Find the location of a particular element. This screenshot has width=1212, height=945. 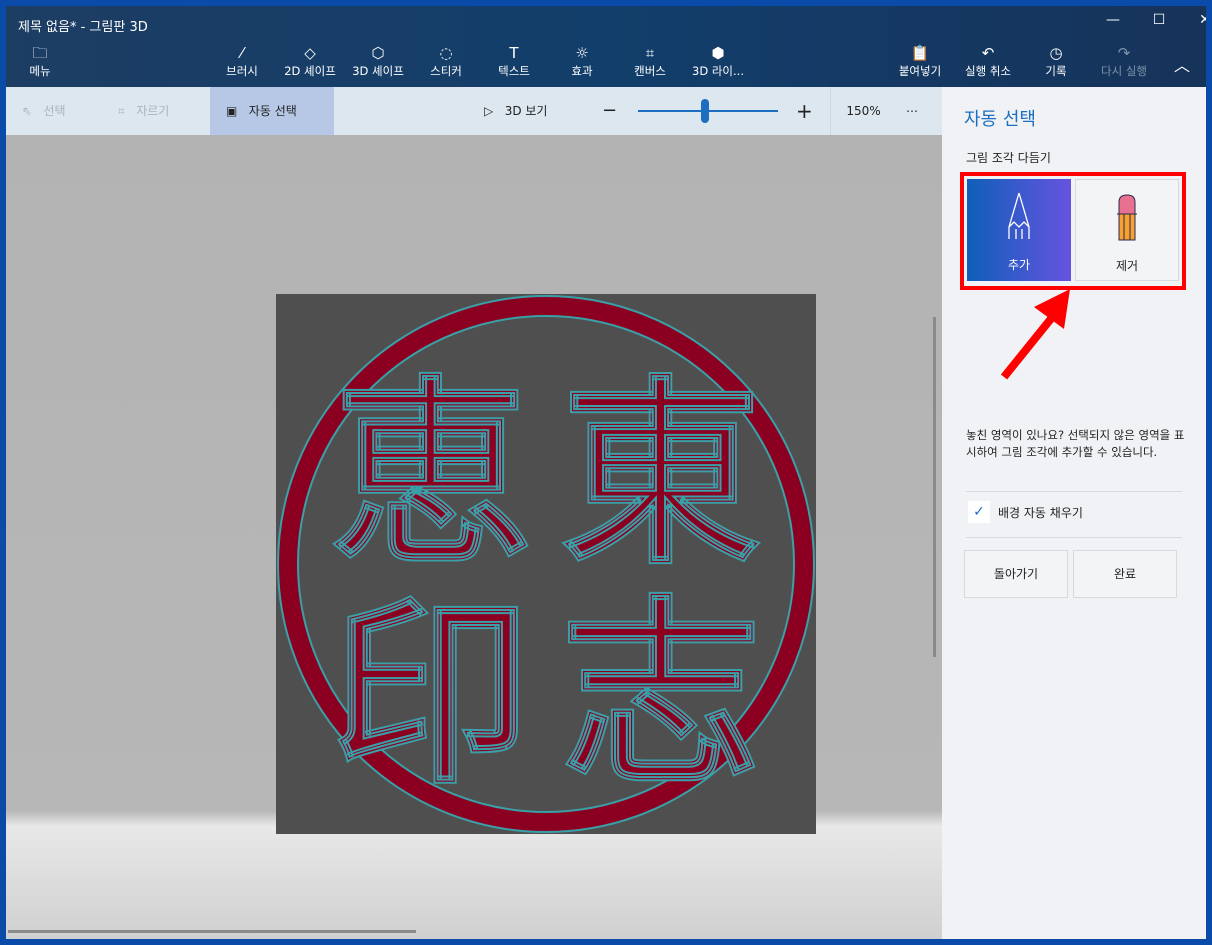

magic-select-button: ▣ 자동 선택 is located at coordinates (272, 111).